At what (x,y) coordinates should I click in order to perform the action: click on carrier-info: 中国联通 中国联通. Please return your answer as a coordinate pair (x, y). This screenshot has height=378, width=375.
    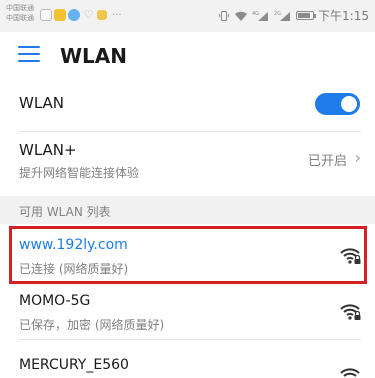
    Looking at the image, I should click on (20, 14).